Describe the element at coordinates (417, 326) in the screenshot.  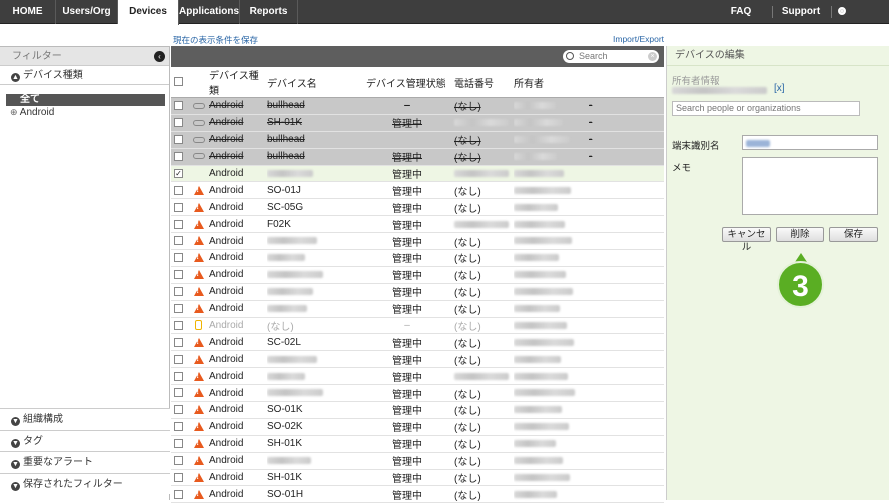
I see `table-row: Android (なし) – (なし)` at that location.